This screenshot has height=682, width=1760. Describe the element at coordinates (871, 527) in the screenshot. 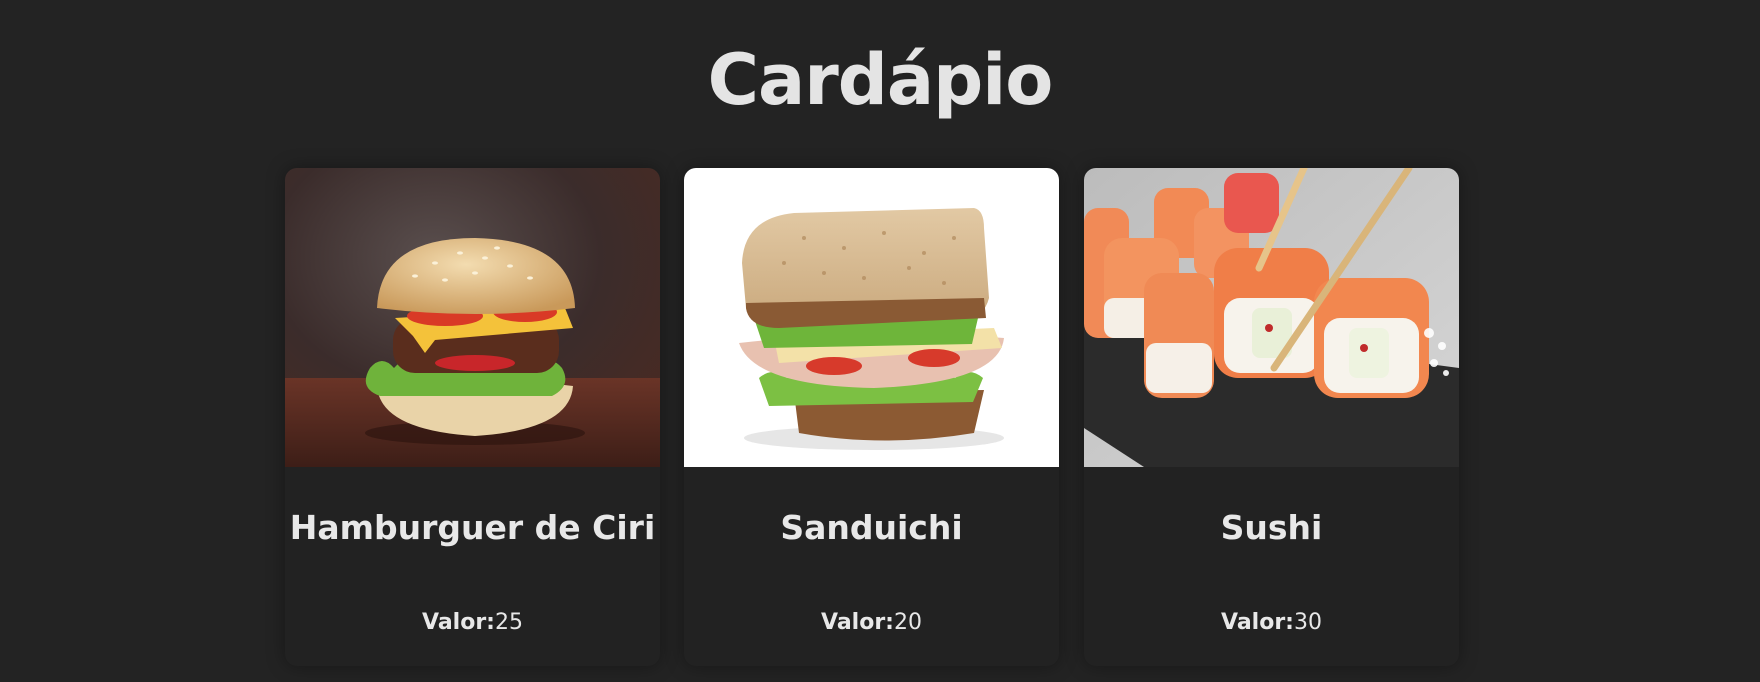

I see `menu-item-name: Sanduichi` at that location.